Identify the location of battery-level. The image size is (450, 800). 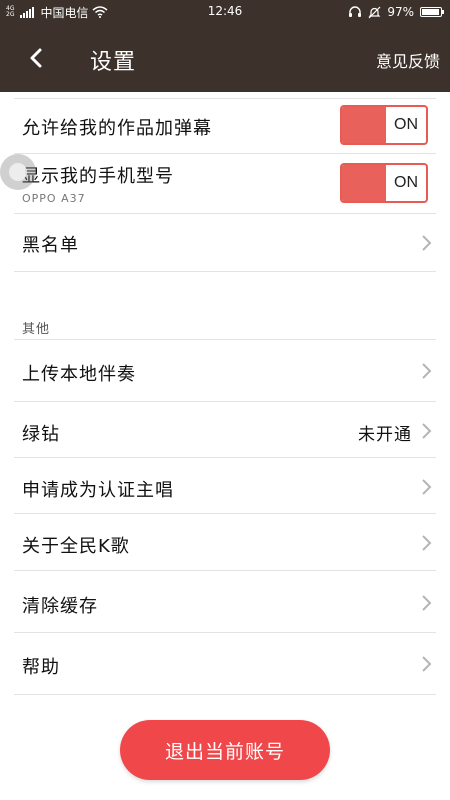
(430, 12).